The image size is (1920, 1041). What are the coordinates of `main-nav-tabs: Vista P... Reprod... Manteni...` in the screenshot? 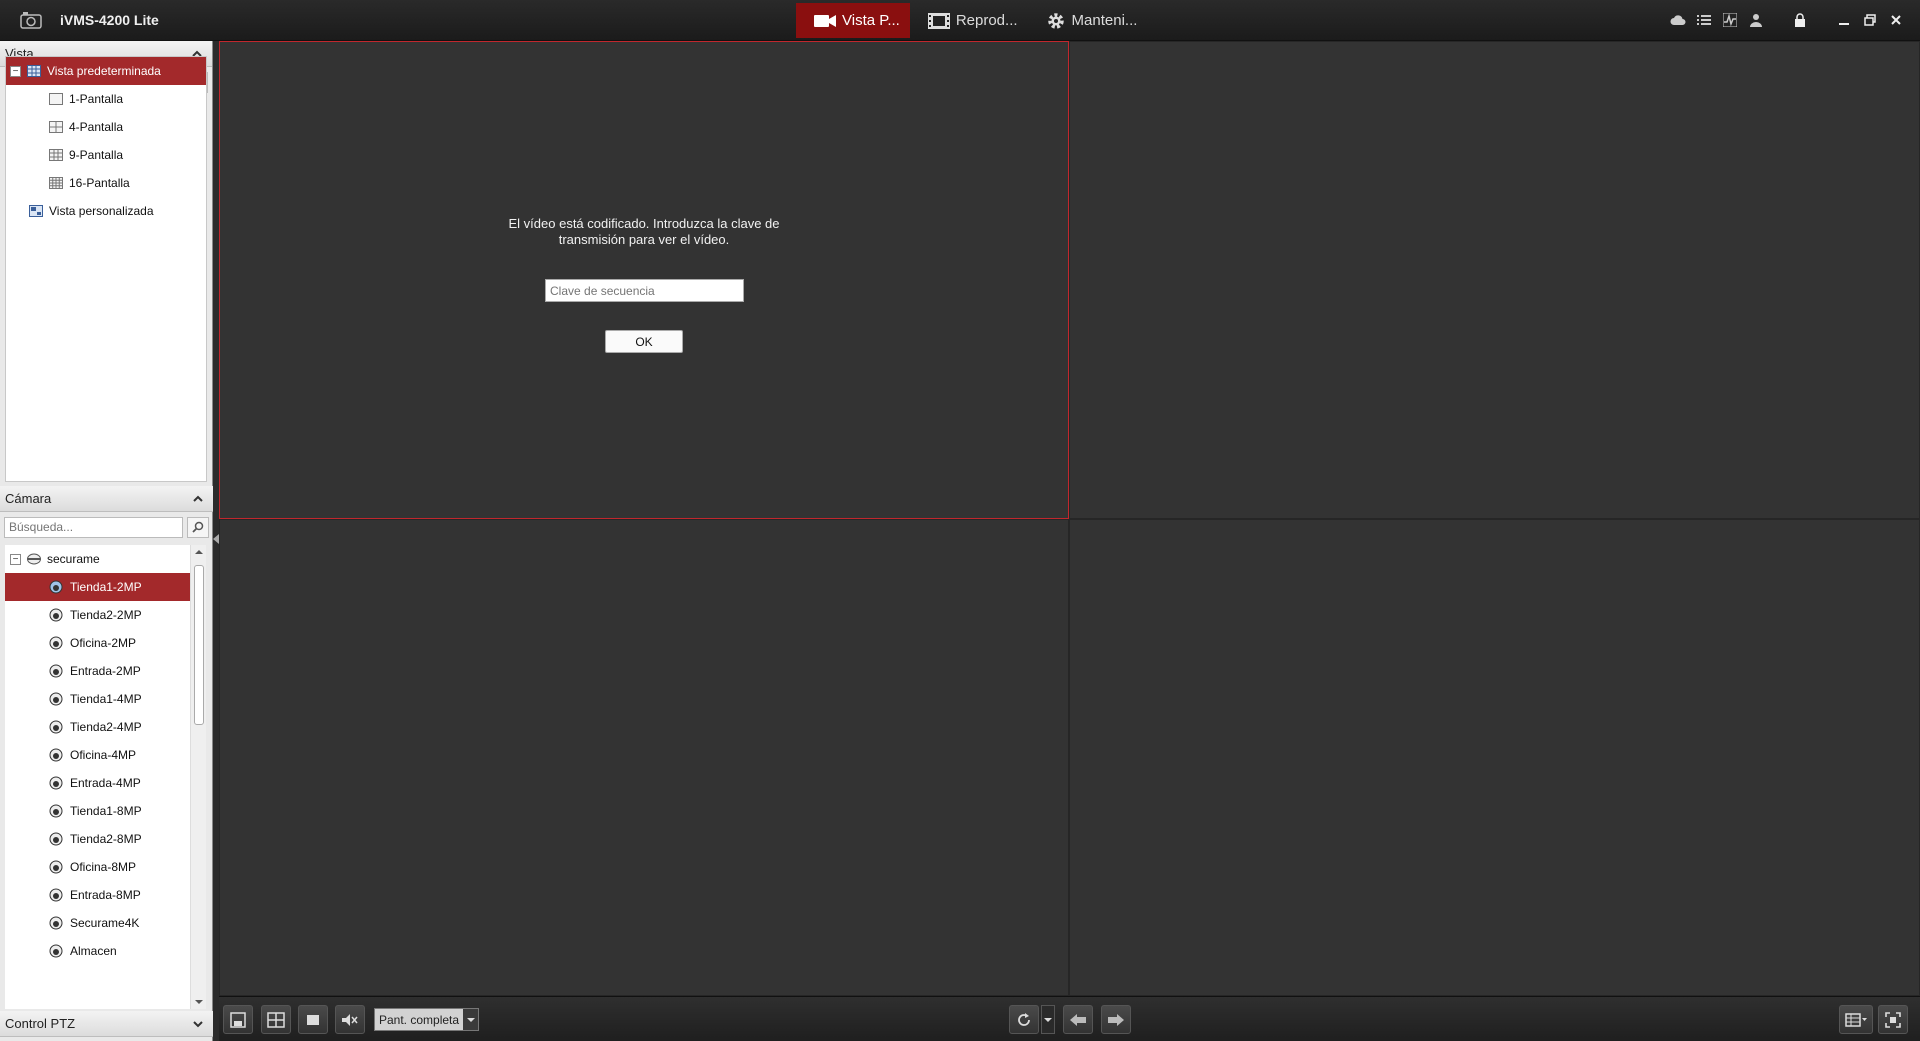 It's located at (971, 20).